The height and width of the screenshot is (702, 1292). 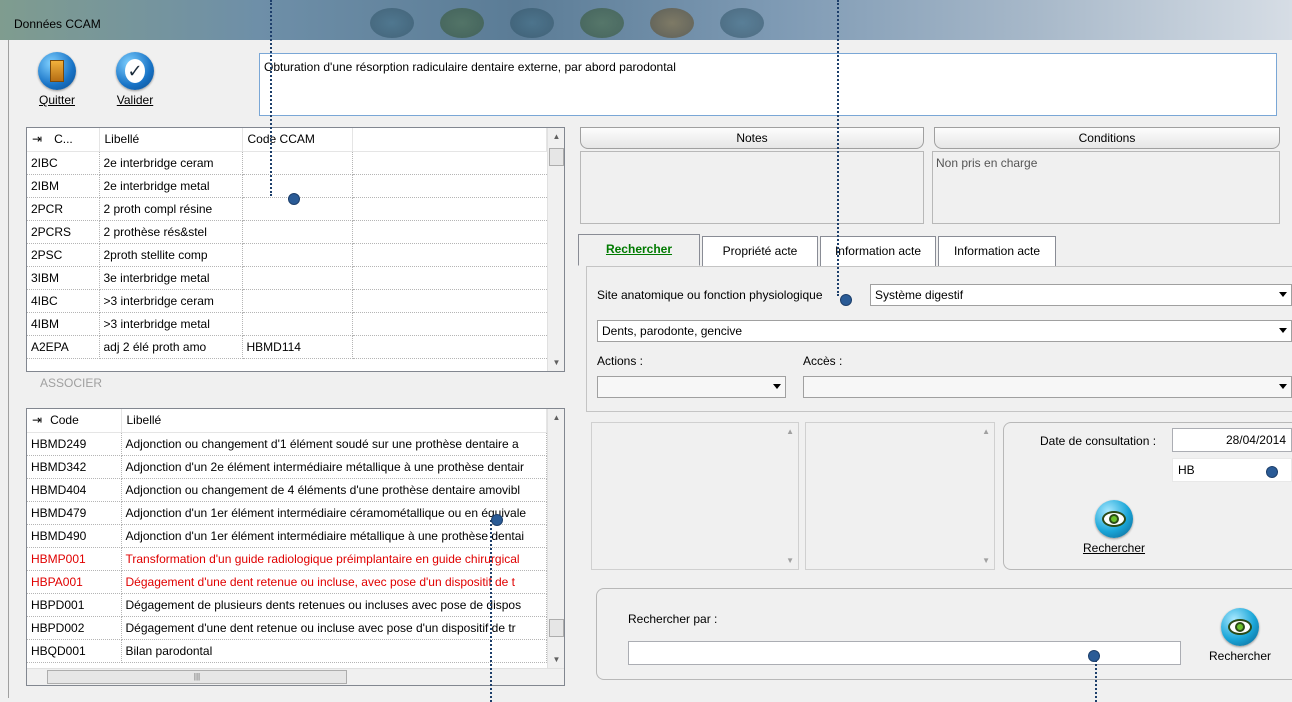 I want to click on table-row: 4IBC >3 interbridge ceram, so click(x=287, y=301).